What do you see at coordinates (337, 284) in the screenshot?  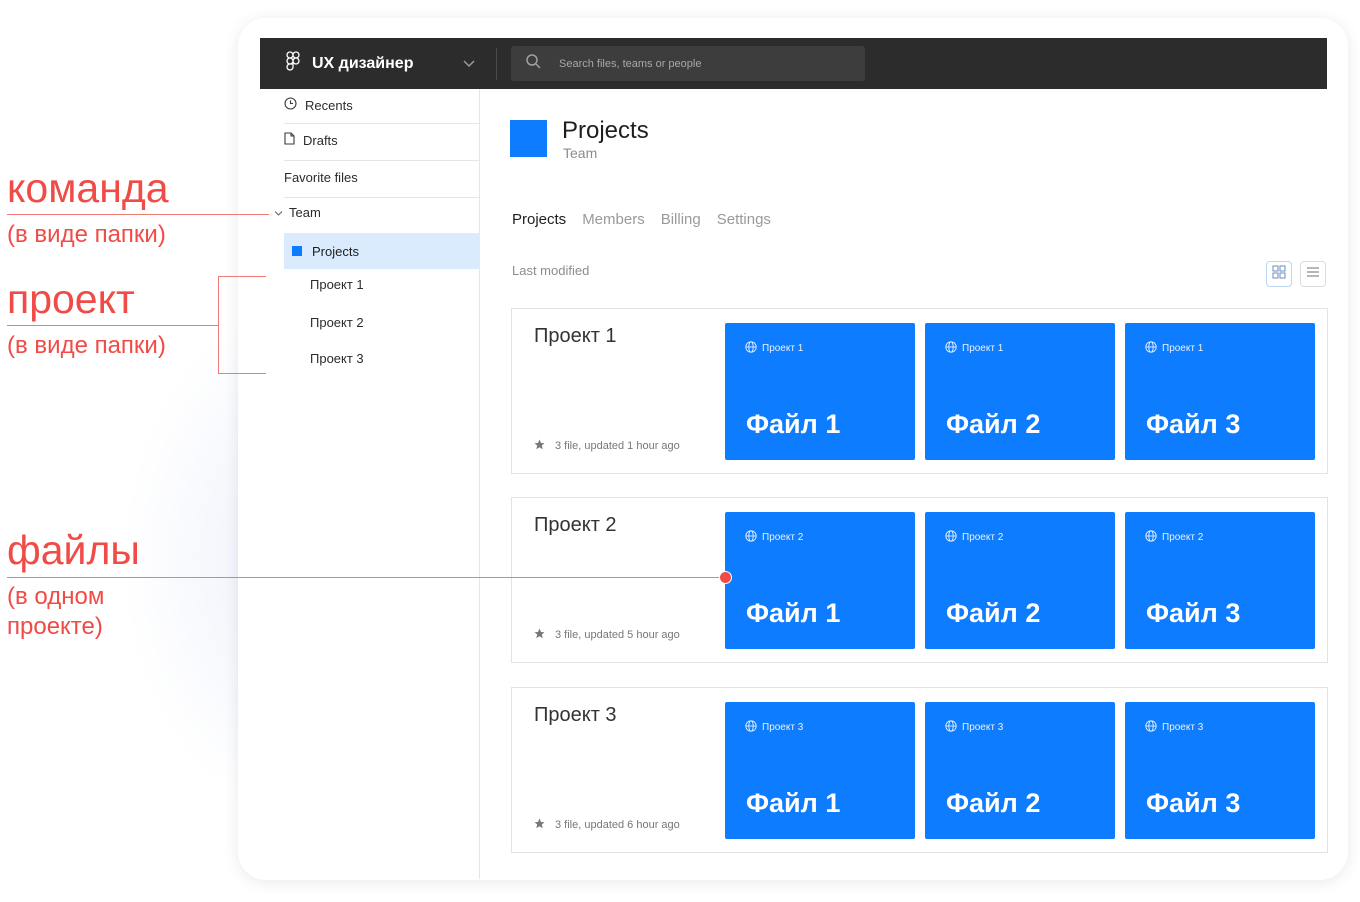 I see `sidebar-item-project: Проект 1` at bounding box center [337, 284].